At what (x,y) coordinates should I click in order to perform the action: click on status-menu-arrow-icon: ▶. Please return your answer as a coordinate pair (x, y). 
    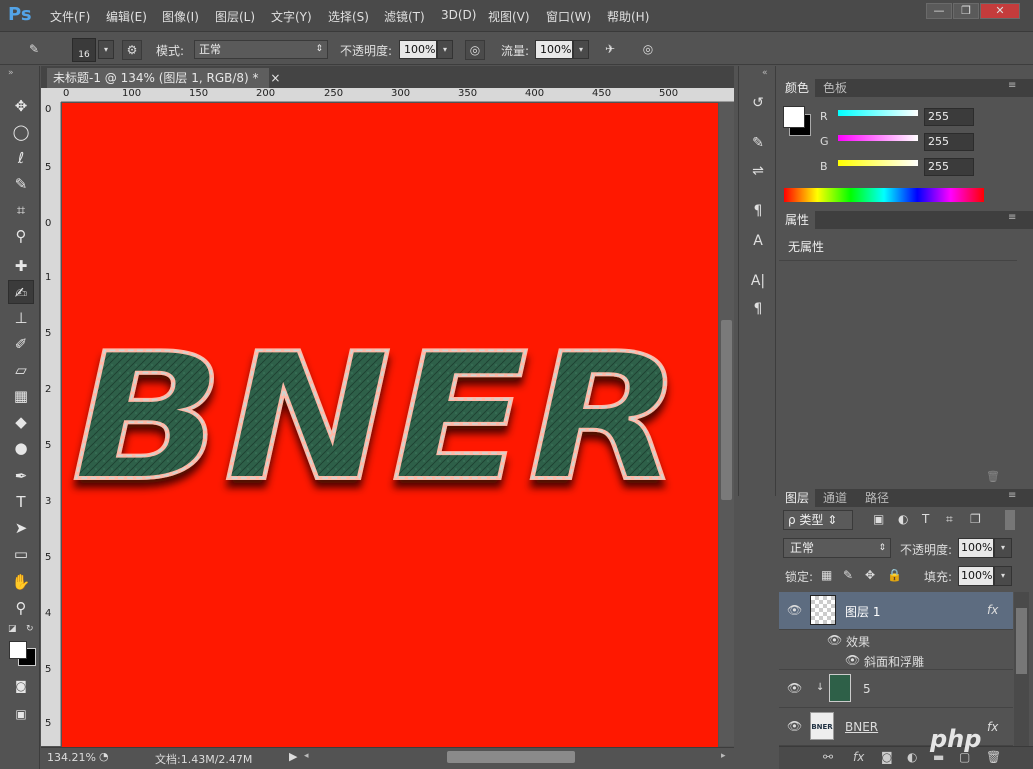
    Looking at the image, I should click on (293, 756).